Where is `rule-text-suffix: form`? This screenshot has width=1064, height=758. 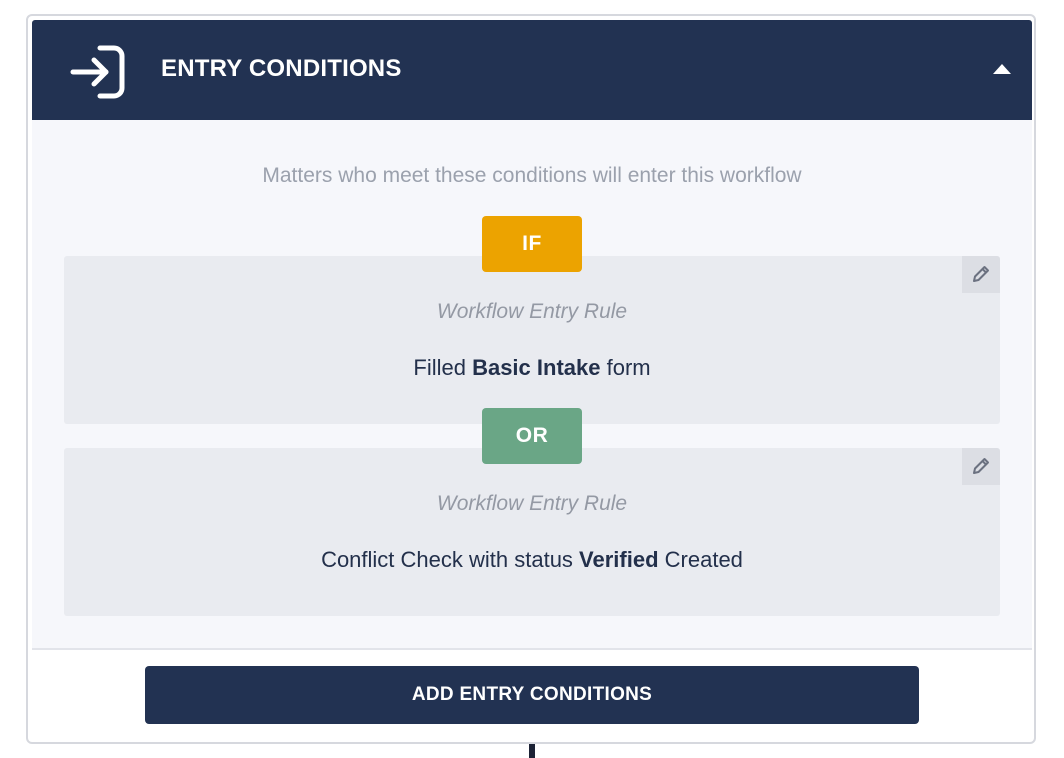 rule-text-suffix: form is located at coordinates (625, 367).